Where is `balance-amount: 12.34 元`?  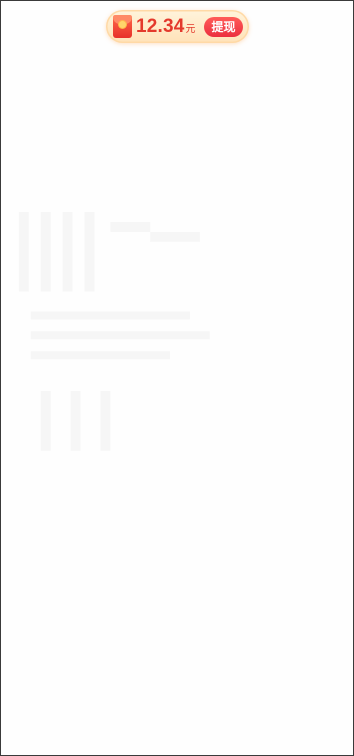
balance-amount: 12.34 元 is located at coordinates (166, 27).